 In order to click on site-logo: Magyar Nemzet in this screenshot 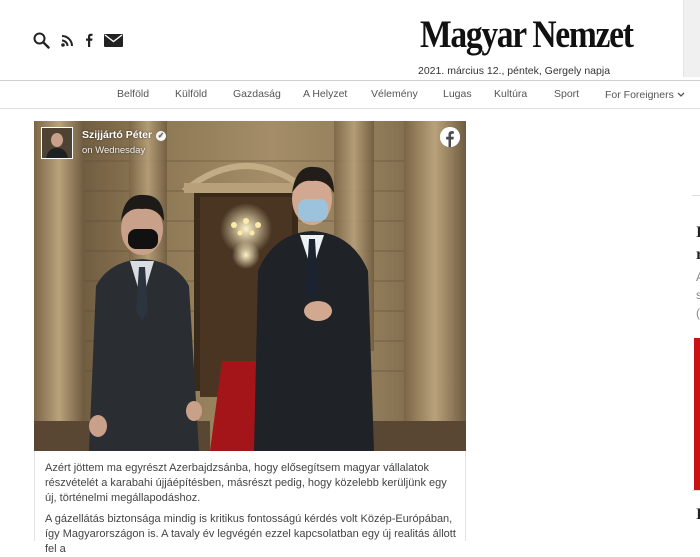, I will do `click(527, 34)`.